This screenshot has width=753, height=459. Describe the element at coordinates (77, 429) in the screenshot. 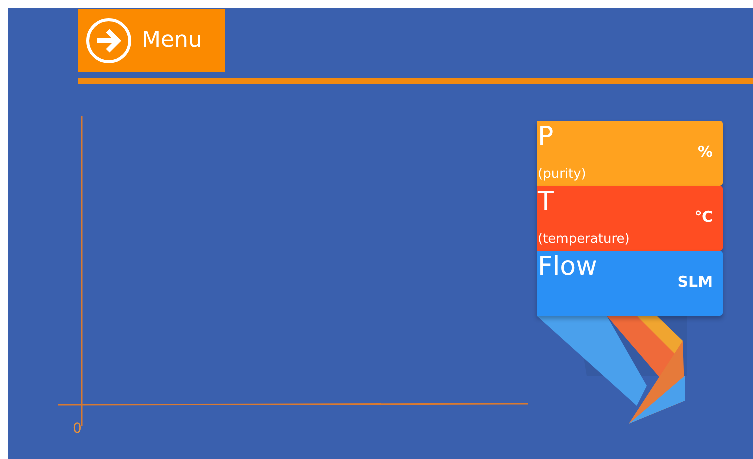

I see `axis-label: 0` at that location.